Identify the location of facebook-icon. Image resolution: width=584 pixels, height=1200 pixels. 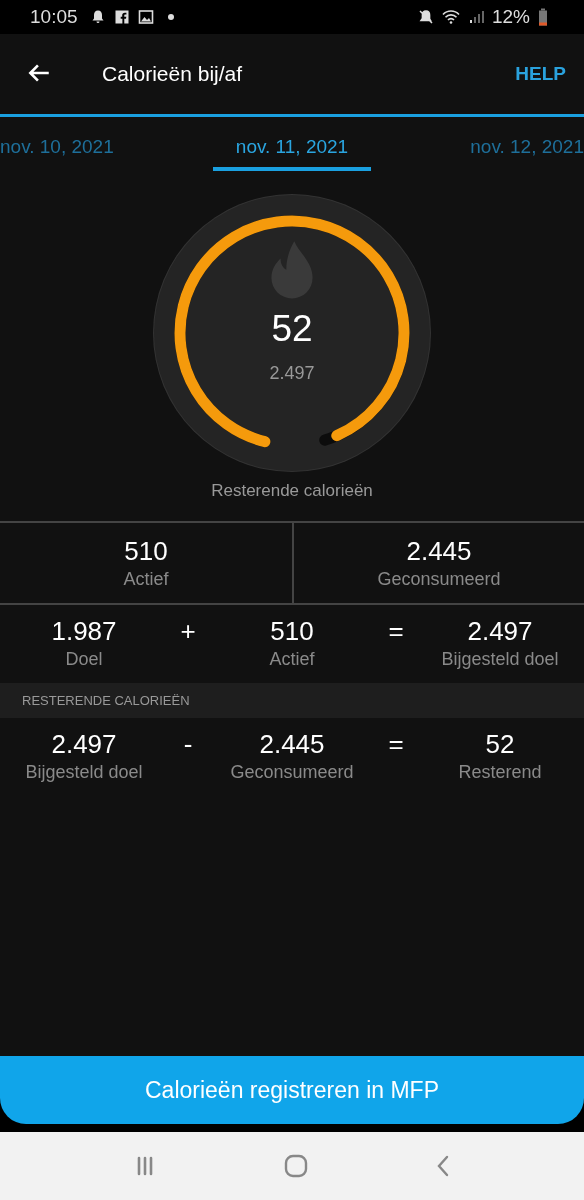
(121, 17).